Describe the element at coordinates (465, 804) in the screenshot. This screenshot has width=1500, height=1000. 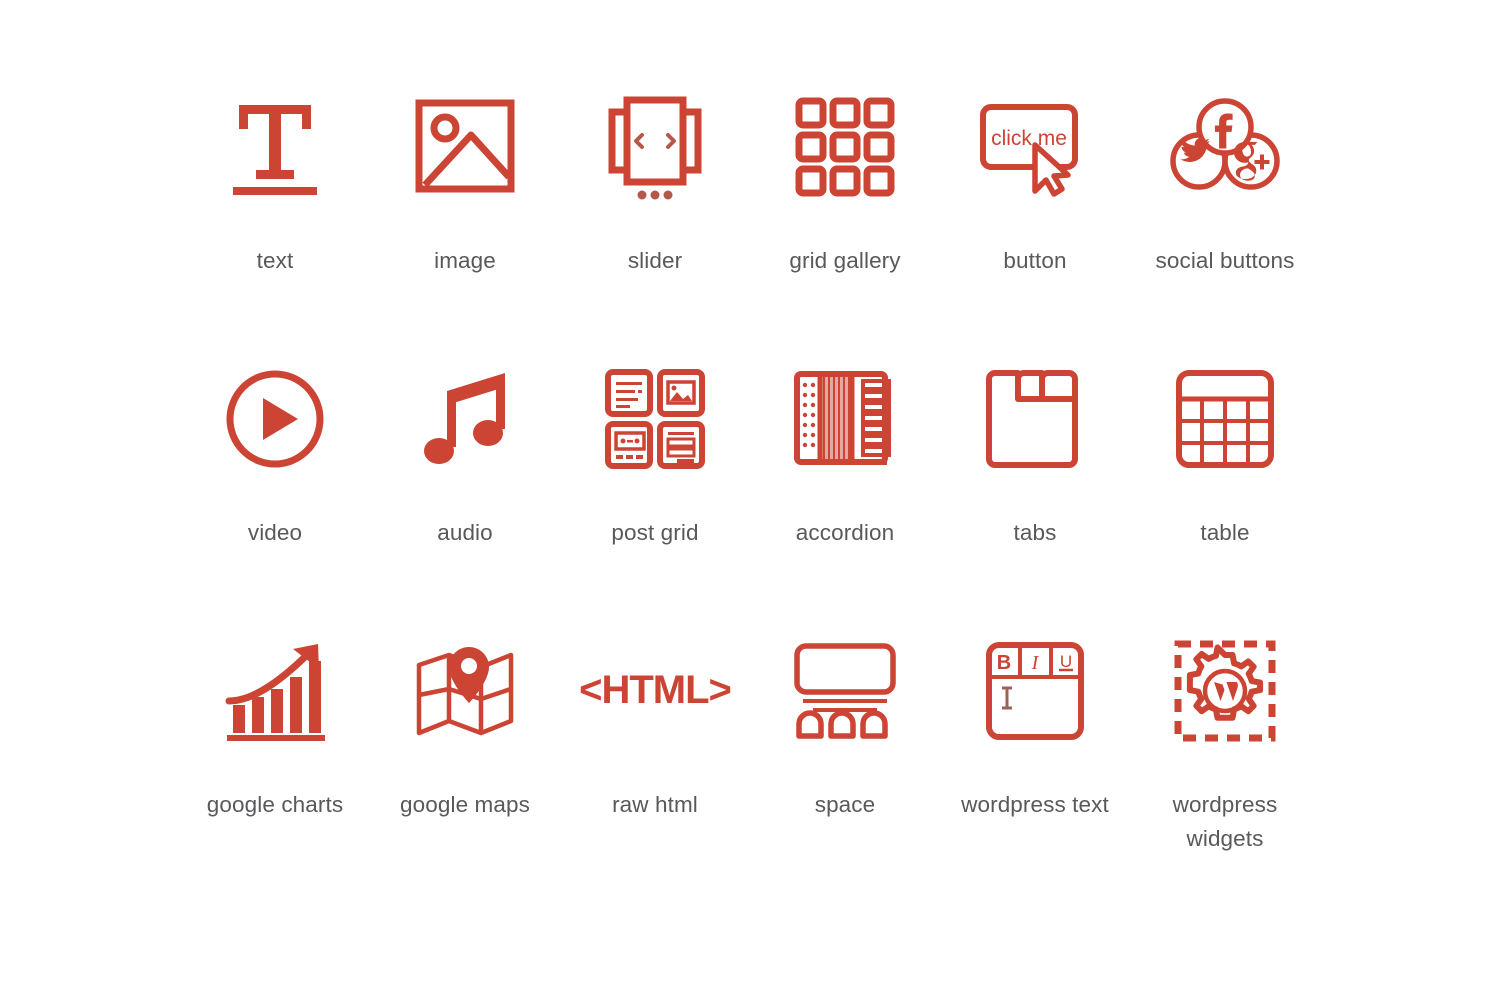
I see `icon-label: google maps` at that location.